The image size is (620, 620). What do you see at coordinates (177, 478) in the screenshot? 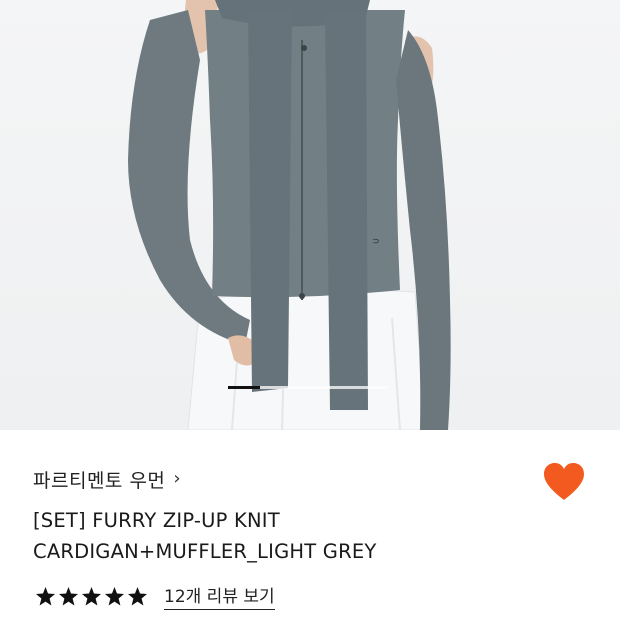
I see `chevron-right-icon: ›` at bounding box center [177, 478].